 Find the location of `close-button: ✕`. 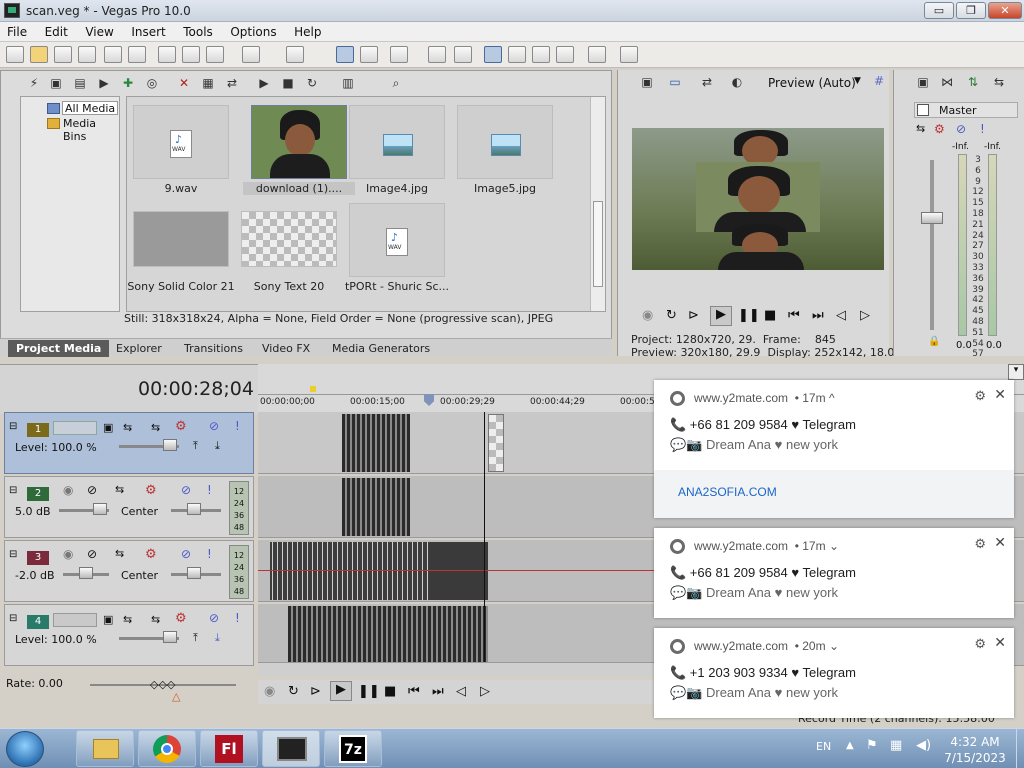

close-button: ✕ is located at coordinates (1005, 10).